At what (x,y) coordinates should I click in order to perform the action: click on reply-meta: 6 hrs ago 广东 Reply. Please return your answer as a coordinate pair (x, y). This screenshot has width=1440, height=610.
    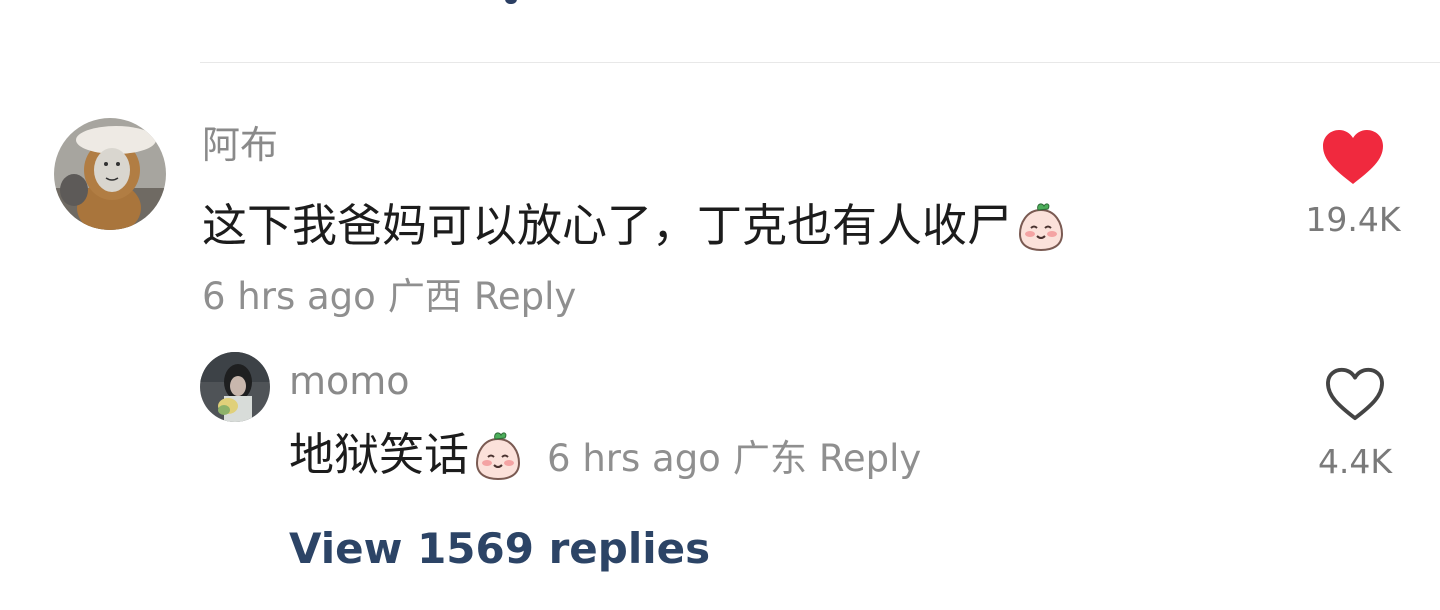
    Looking at the image, I should click on (740, 455).